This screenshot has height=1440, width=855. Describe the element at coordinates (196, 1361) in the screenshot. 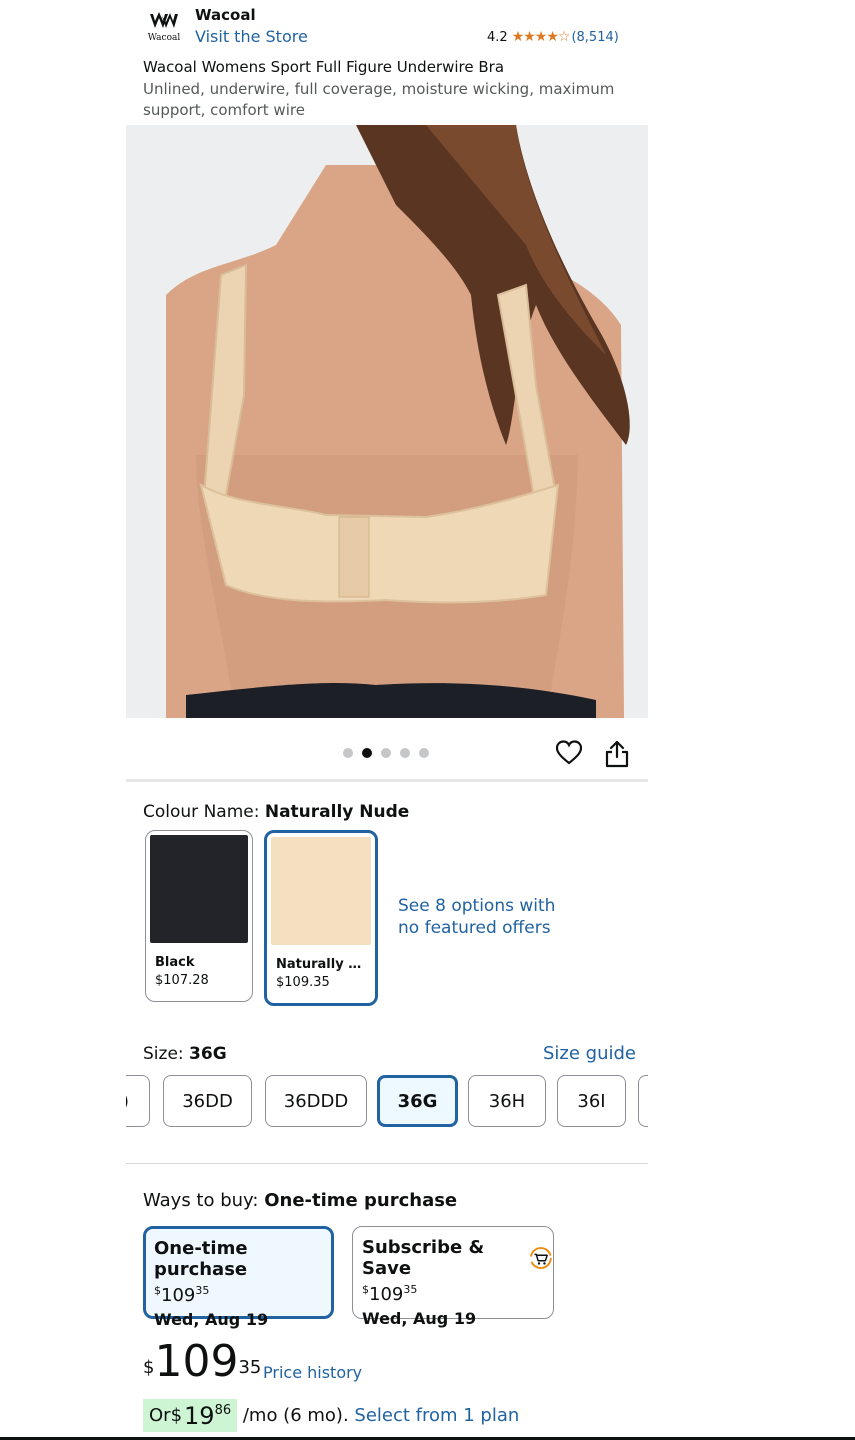

I see `price-whole: 109` at that location.